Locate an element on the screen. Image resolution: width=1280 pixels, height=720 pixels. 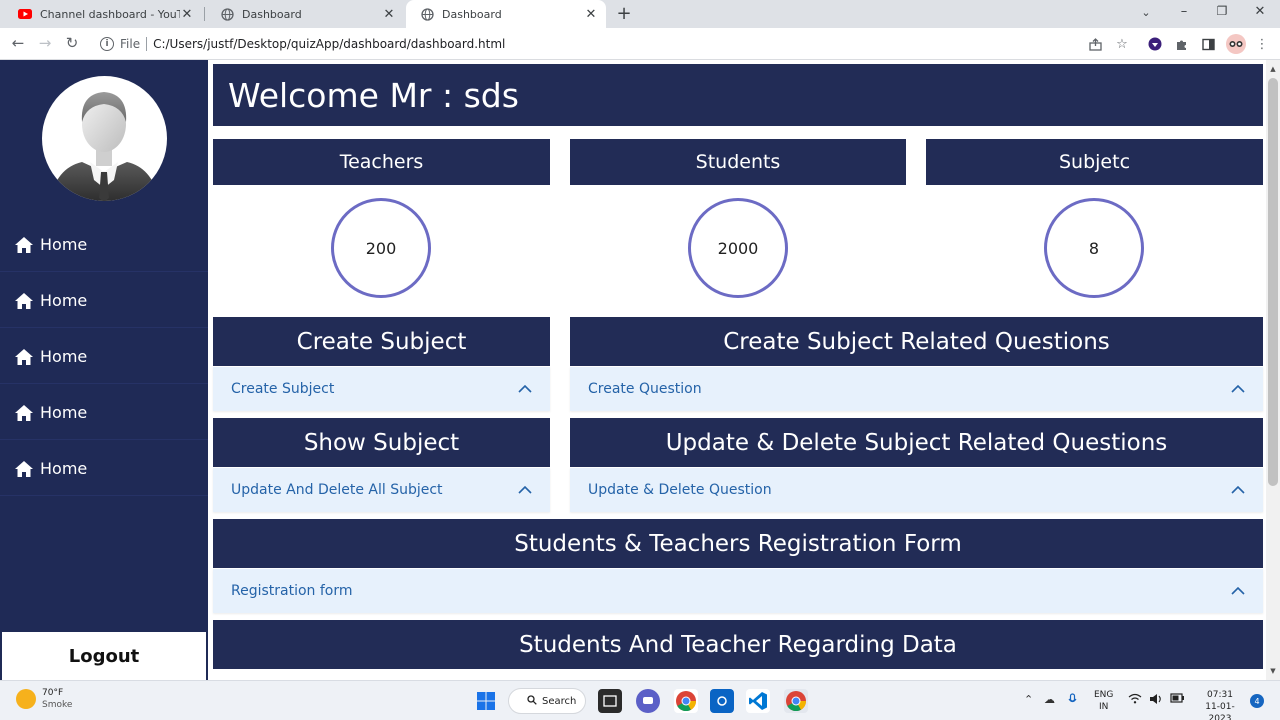
accordion-label: Create Subject is located at coordinates (283, 389).